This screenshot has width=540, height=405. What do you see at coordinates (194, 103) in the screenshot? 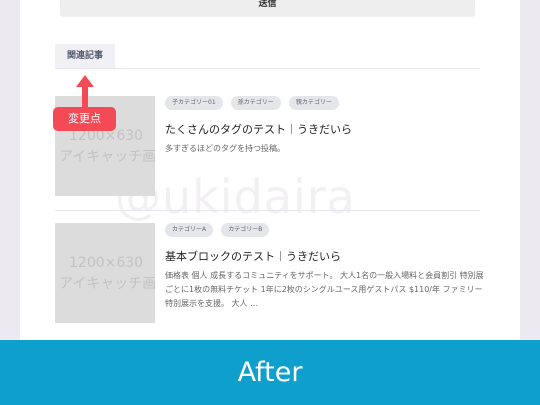
I see `tag-chip: 子カテゴリー01` at bounding box center [194, 103].